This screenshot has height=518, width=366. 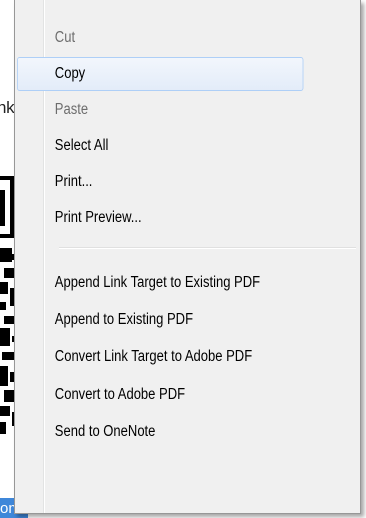 What do you see at coordinates (160, 283) in the screenshot?
I see `menu-item-append-link-target-pdf: Append Link Target to Existing PDF` at bounding box center [160, 283].